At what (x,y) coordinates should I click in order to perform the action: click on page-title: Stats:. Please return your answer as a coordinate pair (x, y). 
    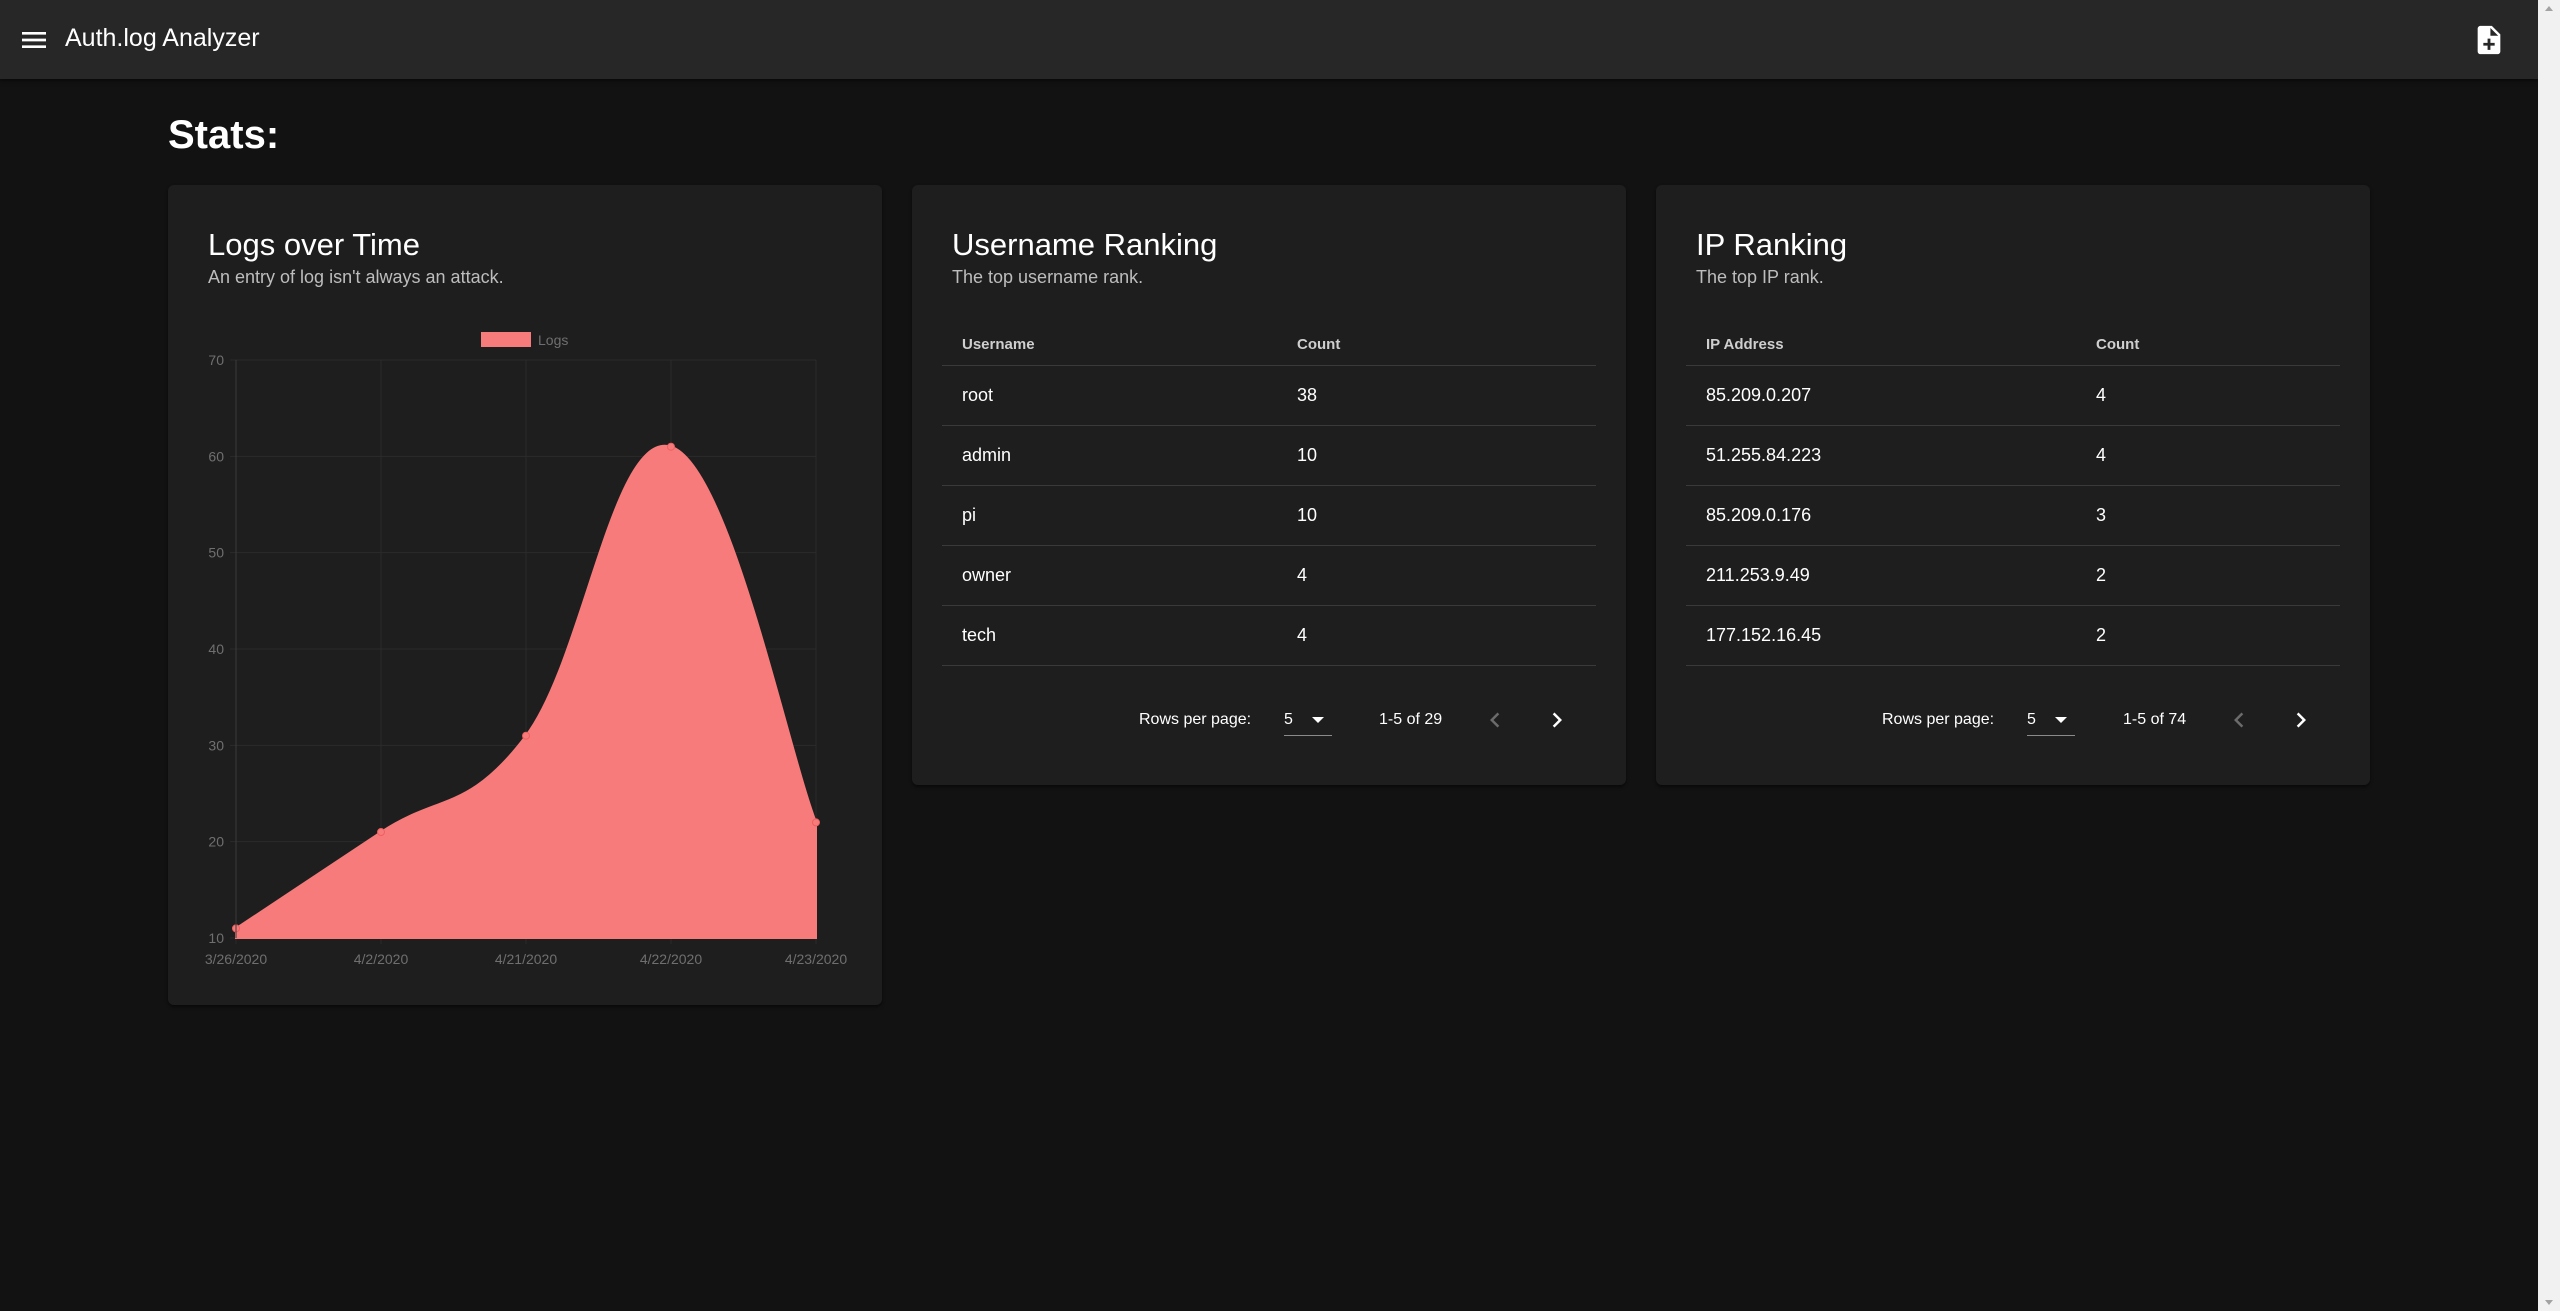
    Looking at the image, I should click on (224, 135).